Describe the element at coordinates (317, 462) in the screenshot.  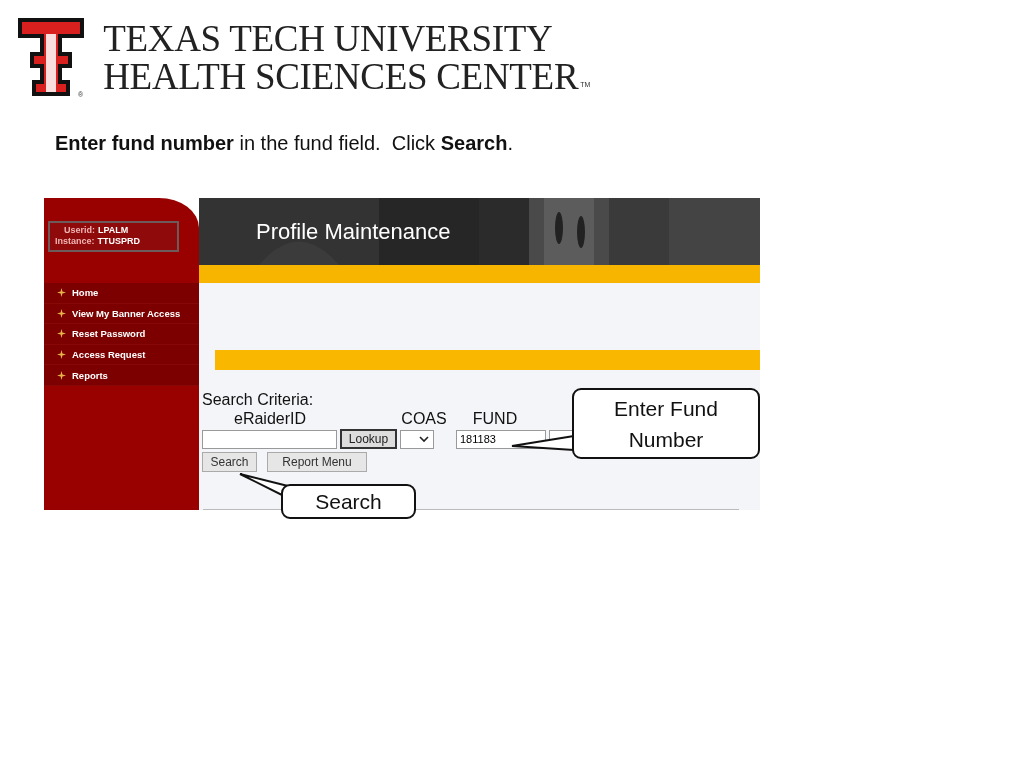
I see `report-menu-button: Report Menu` at that location.